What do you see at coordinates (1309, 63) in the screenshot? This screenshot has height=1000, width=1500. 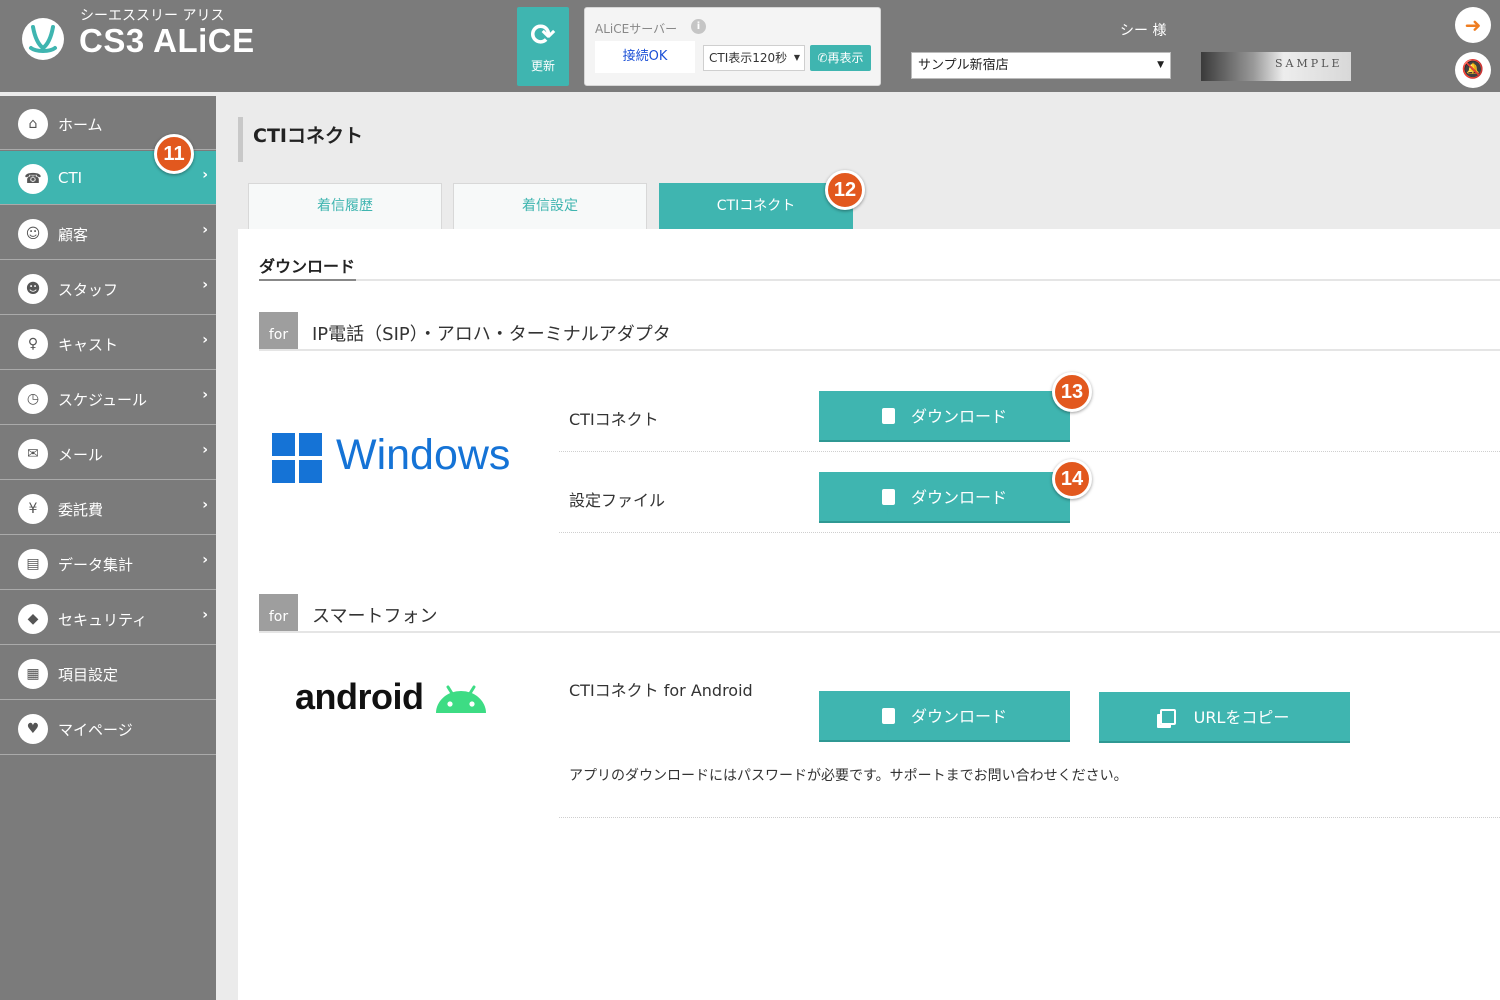 I see `sample-banner-text: SAMPLE` at bounding box center [1309, 63].